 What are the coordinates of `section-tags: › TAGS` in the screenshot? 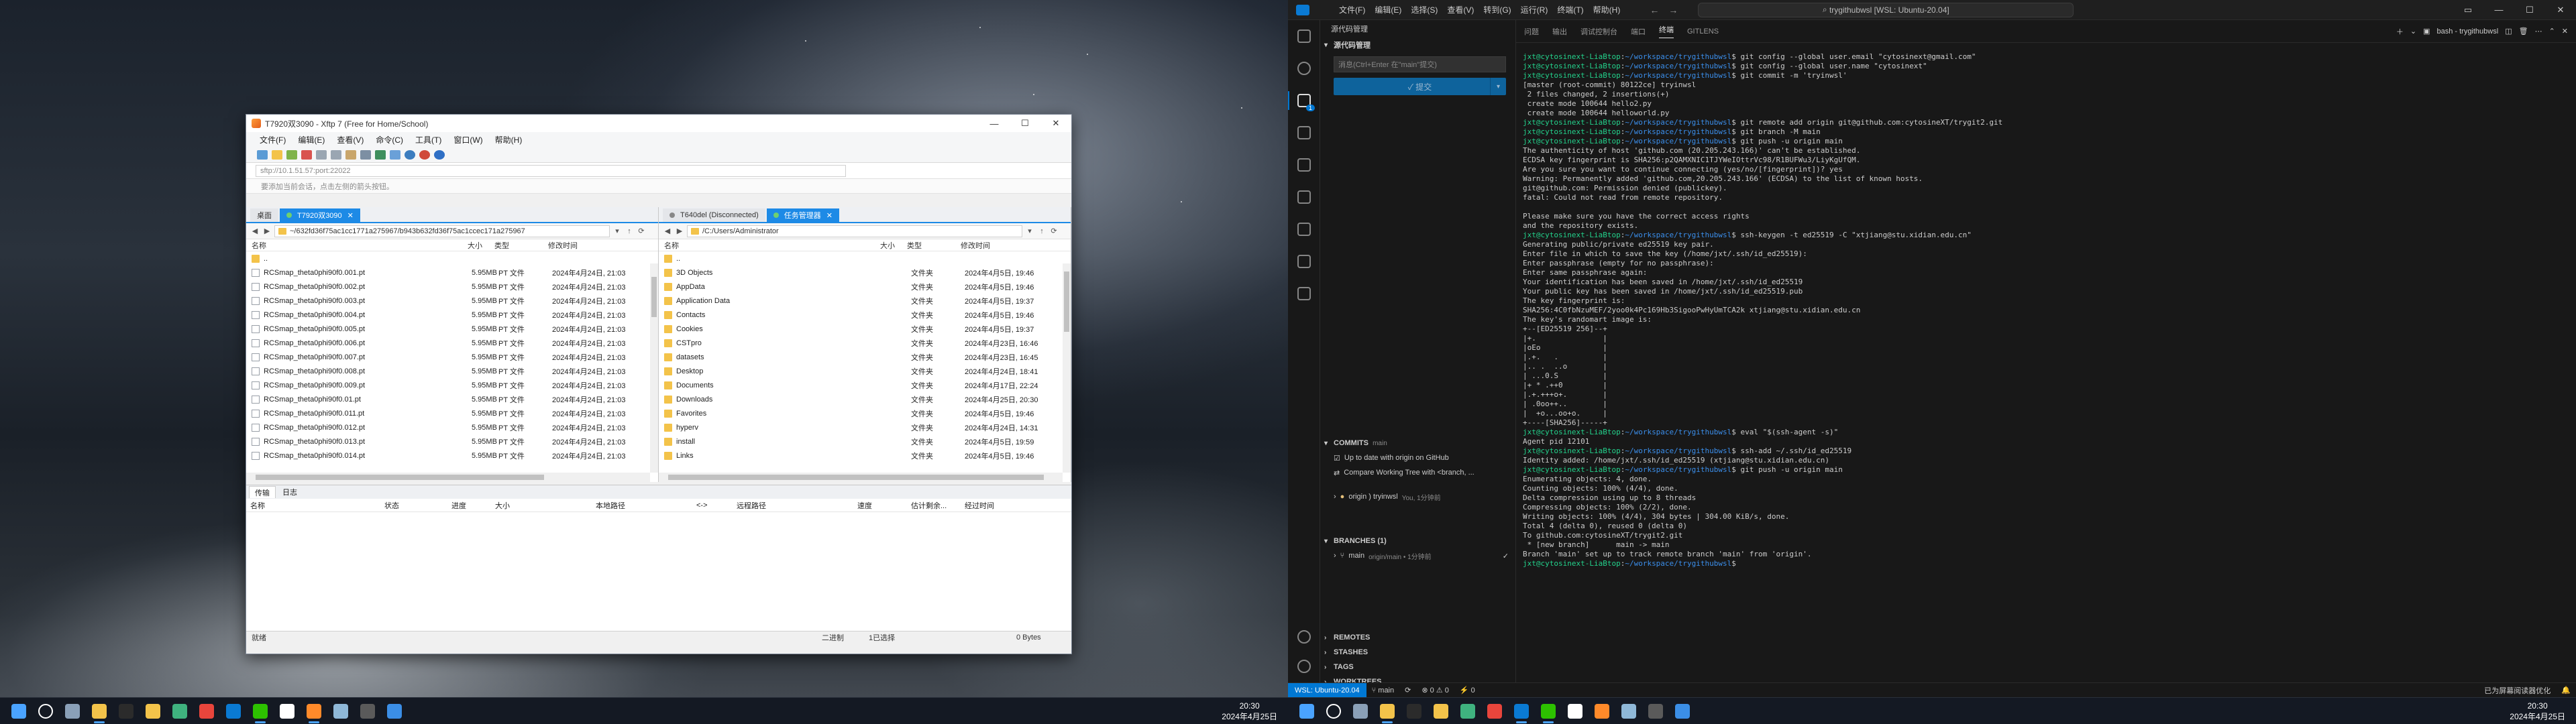 It's located at (1417, 667).